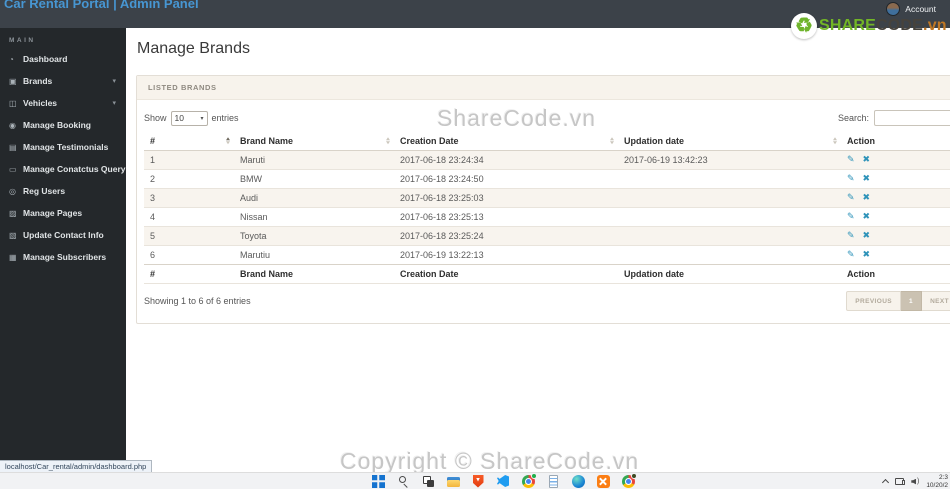 The width and height of the screenshot is (950, 489). What do you see at coordinates (378, 481) in the screenshot?
I see `windows-start-icon` at bounding box center [378, 481].